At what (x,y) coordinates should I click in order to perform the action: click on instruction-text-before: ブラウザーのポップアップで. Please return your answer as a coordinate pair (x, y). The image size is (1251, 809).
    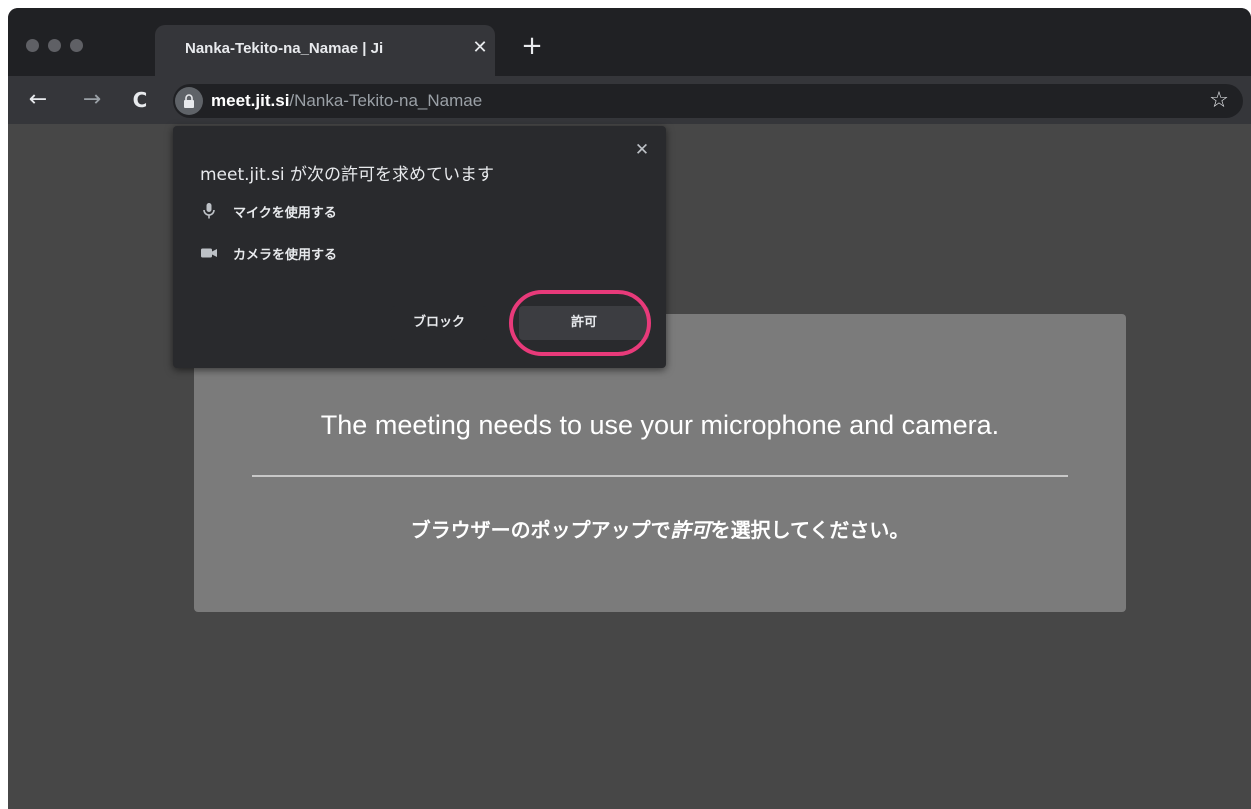
    Looking at the image, I should click on (540, 530).